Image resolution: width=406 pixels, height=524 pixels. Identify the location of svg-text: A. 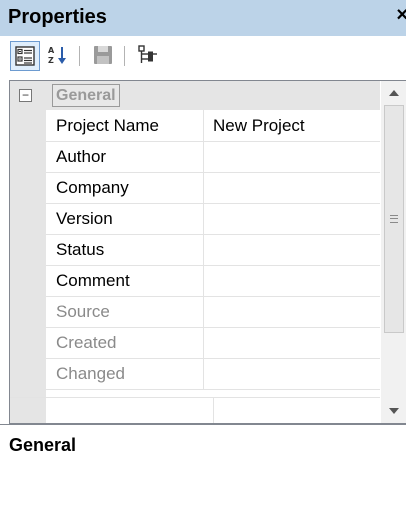
(51, 50).